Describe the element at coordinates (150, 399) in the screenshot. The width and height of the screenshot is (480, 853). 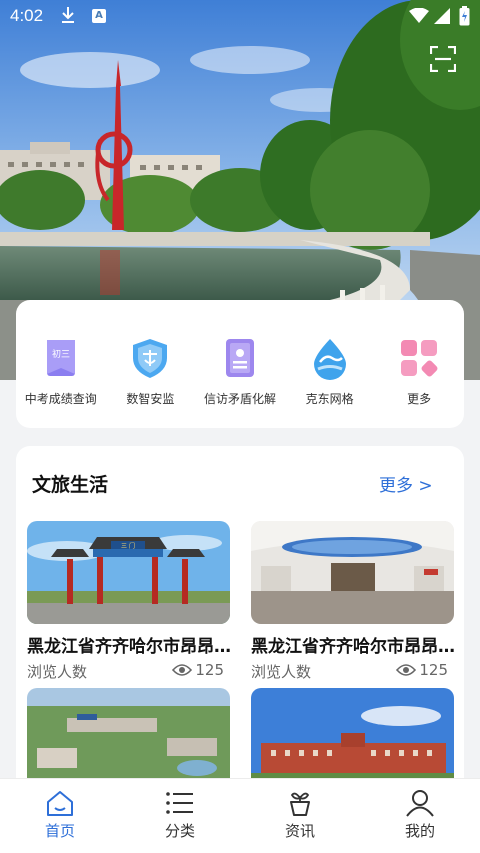
I see `quick-link-label: 数智安监` at that location.